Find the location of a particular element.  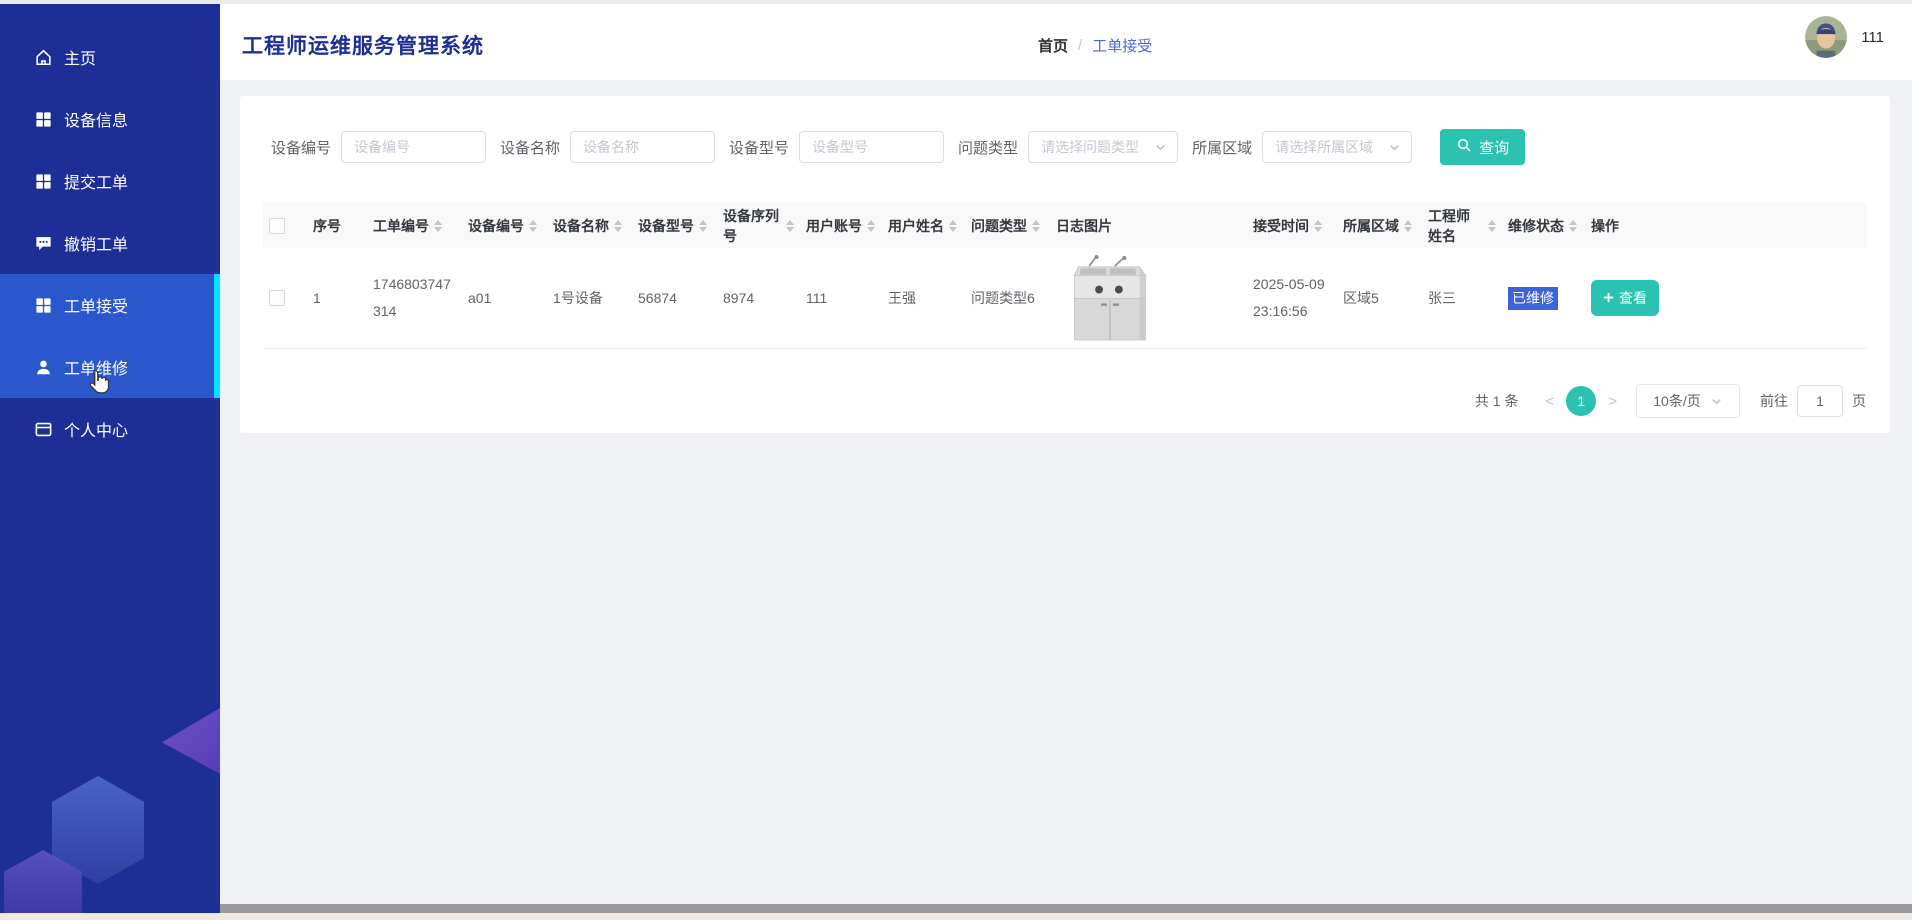

column-header-actions: 操作 is located at coordinates (1726, 225).